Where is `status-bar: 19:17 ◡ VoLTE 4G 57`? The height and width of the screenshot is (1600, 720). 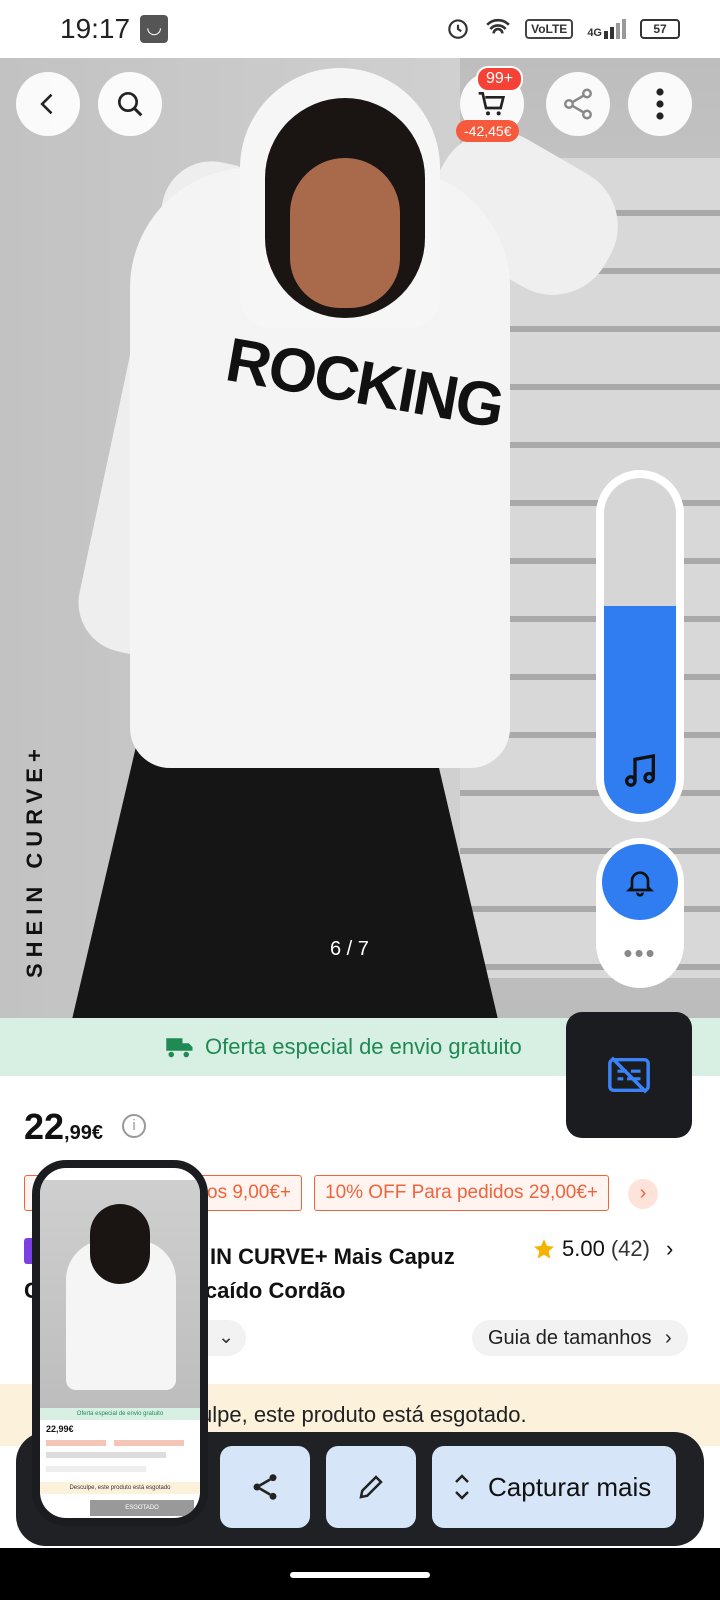
status-bar: 19:17 ◡ VoLTE 4G 57 is located at coordinates (360, 29).